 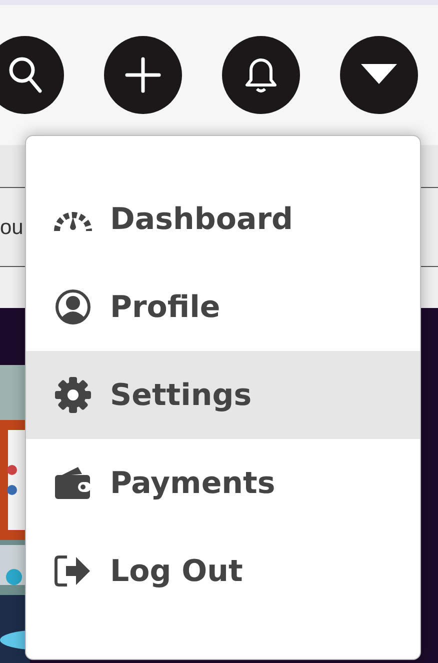 What do you see at coordinates (379, 75) in the screenshot?
I see `caret-icon` at bounding box center [379, 75].